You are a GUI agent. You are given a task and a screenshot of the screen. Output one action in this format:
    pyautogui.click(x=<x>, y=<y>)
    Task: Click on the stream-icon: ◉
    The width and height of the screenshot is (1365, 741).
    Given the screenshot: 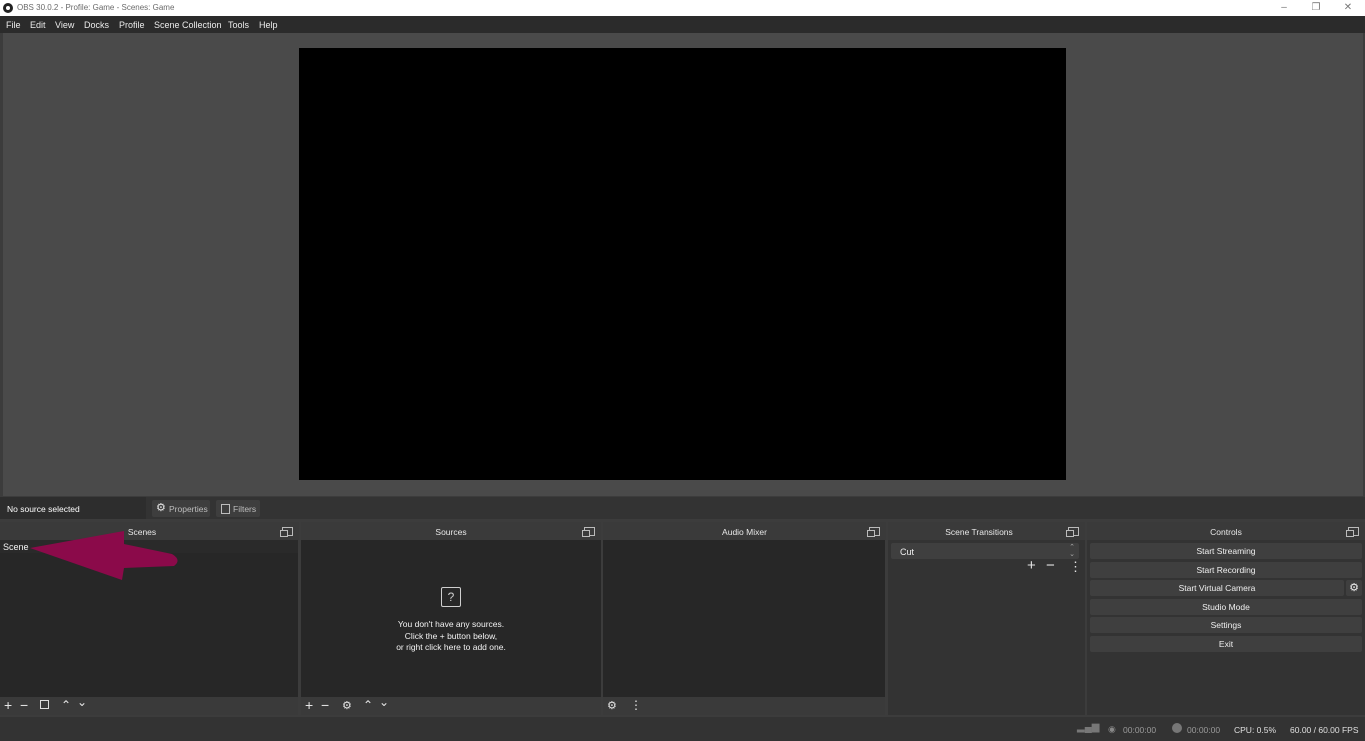 What is the action you would take?
    pyautogui.click(x=1112, y=729)
    